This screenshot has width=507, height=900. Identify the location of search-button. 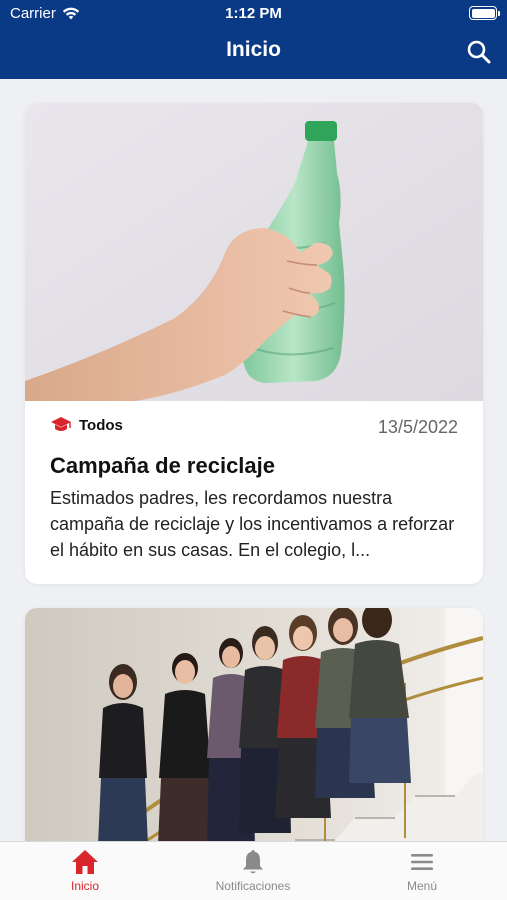
(479, 52).